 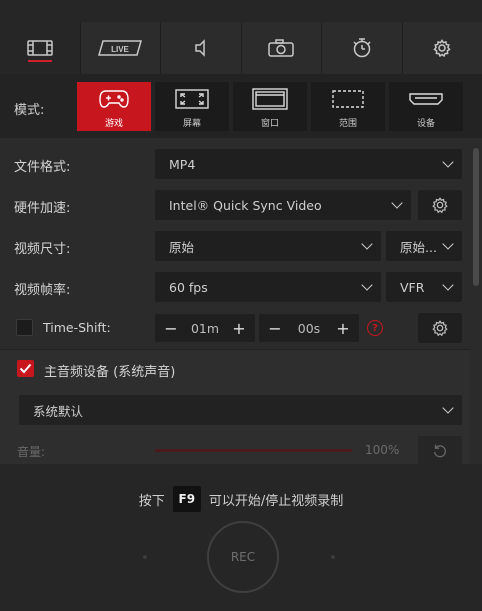 What do you see at coordinates (151, 501) in the screenshot?
I see `hint-prefix: 按下` at bounding box center [151, 501].